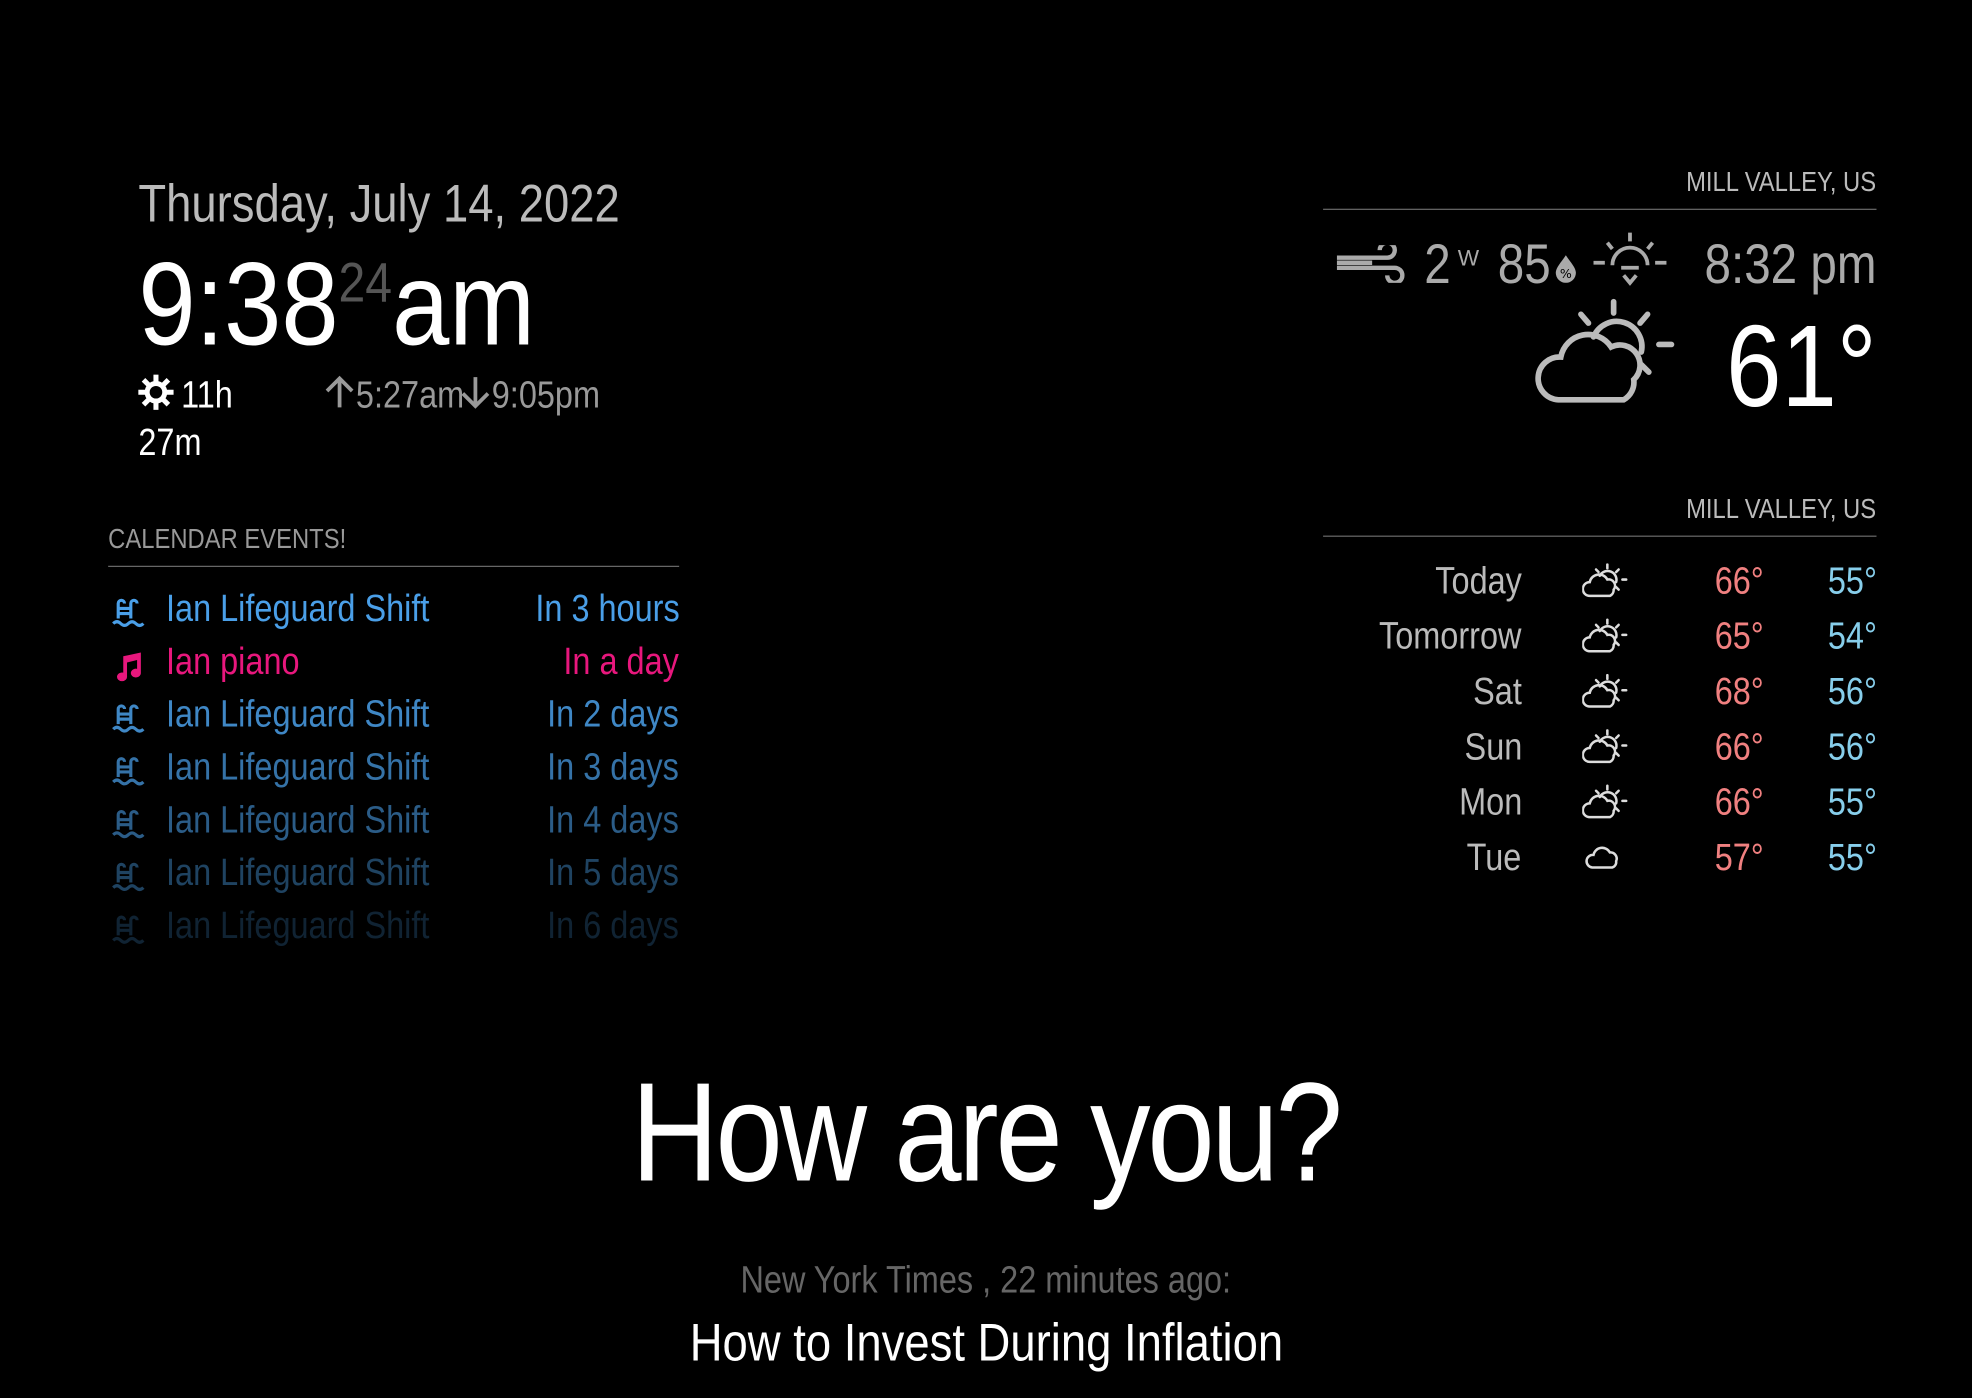  Describe the element at coordinates (545, 395) in the screenshot. I see `sunset-time: 9:05pm` at that location.